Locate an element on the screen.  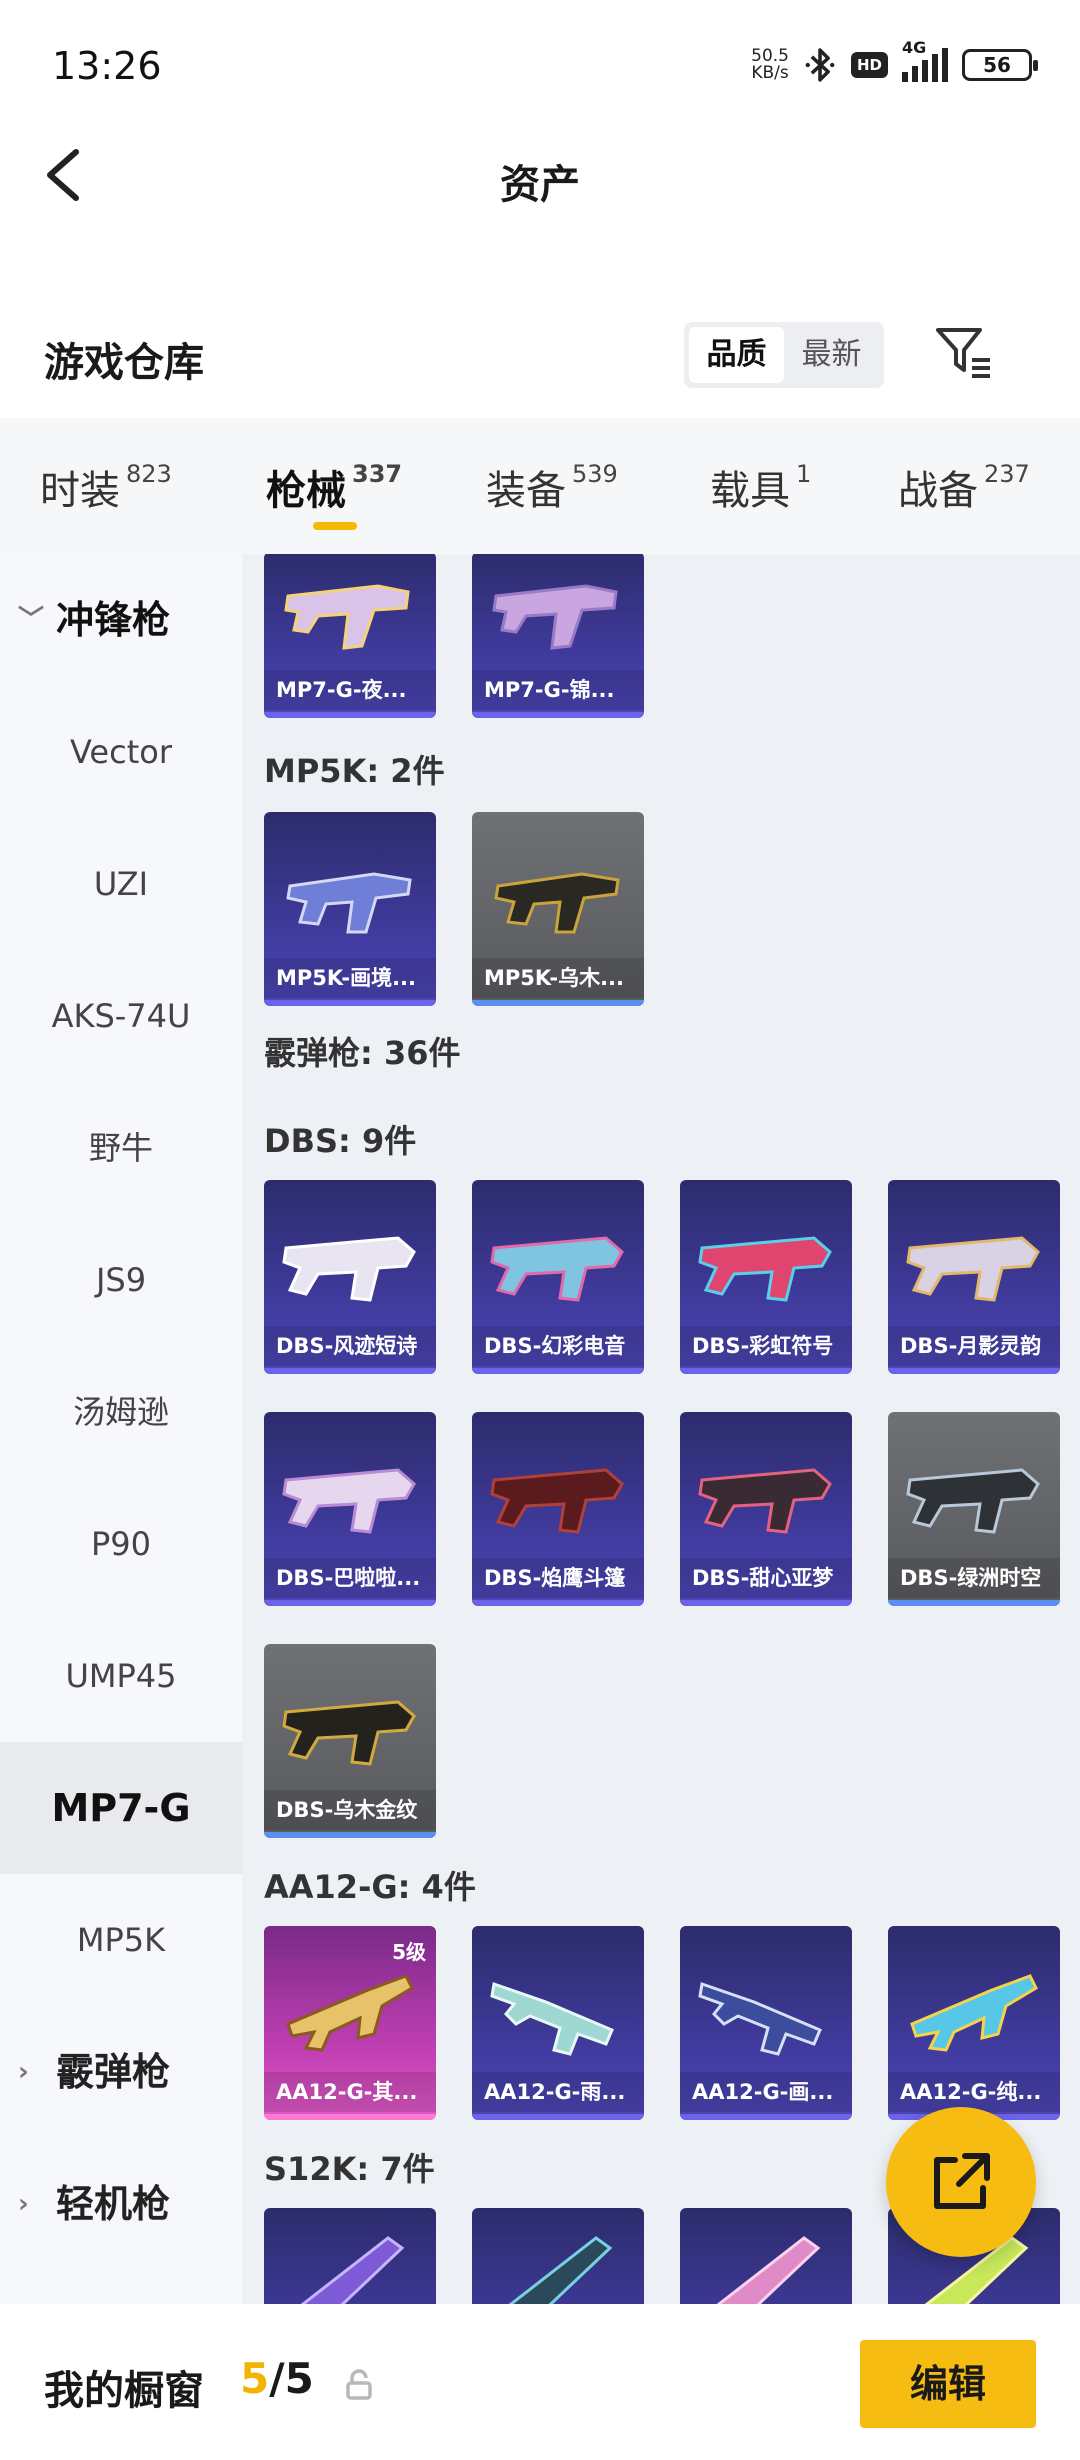
item-card: DBS-甜心亚梦 is located at coordinates (766, 1509).